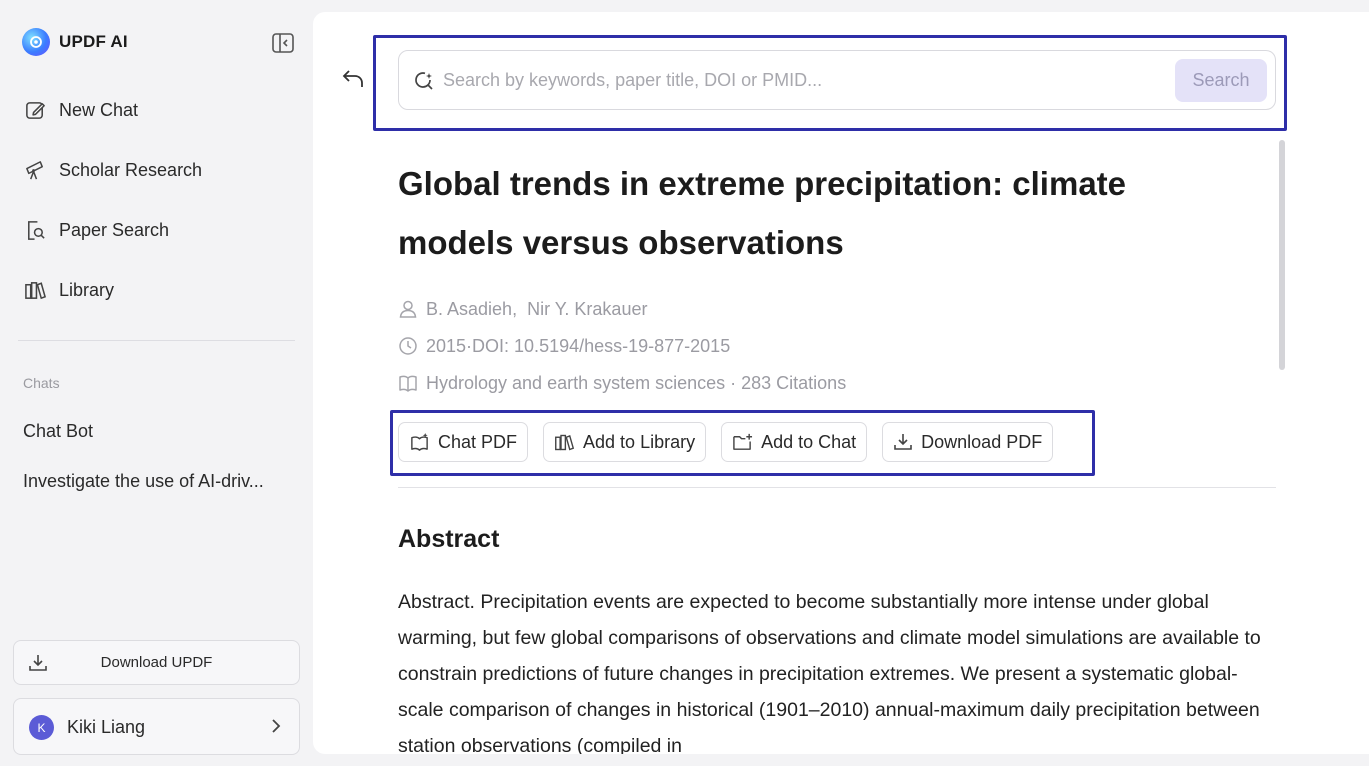 The height and width of the screenshot is (766, 1369). What do you see at coordinates (837, 487) in the screenshot?
I see `content-divider` at bounding box center [837, 487].